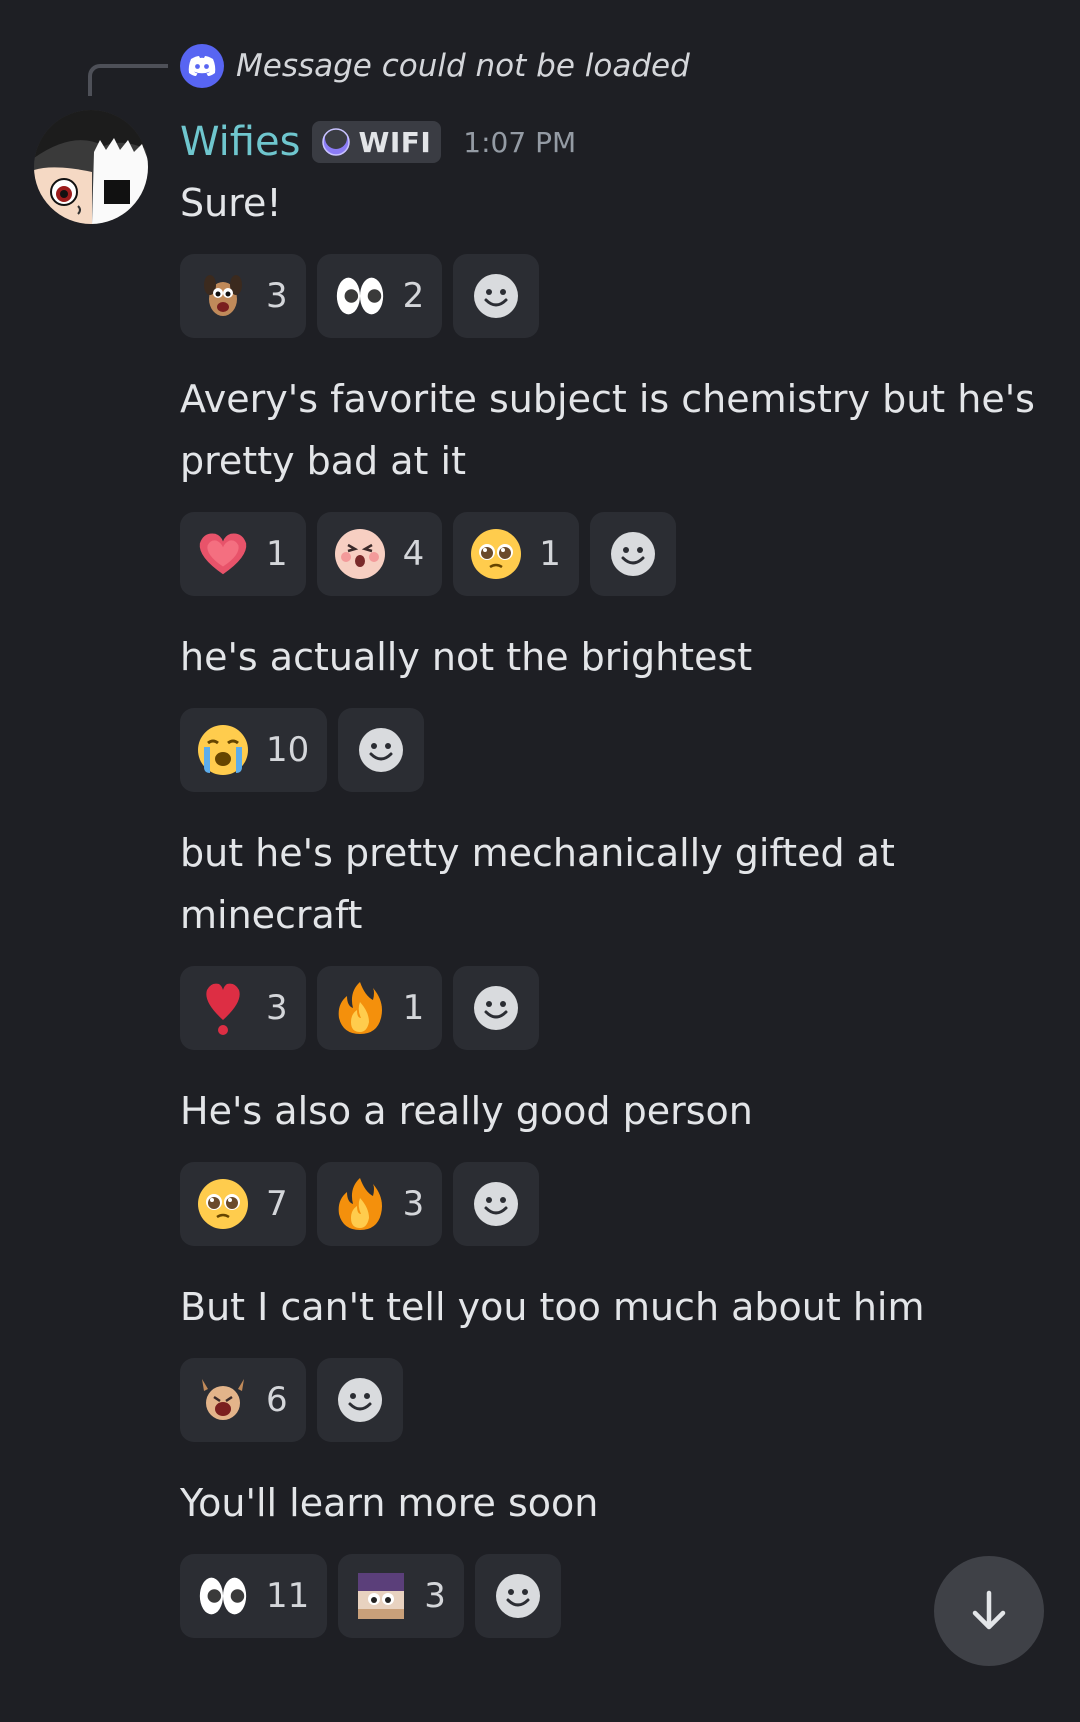 The width and height of the screenshot is (1080, 1722). What do you see at coordinates (223, 1008) in the screenshot?
I see `heart-exclamation-emoji-icon` at bounding box center [223, 1008].